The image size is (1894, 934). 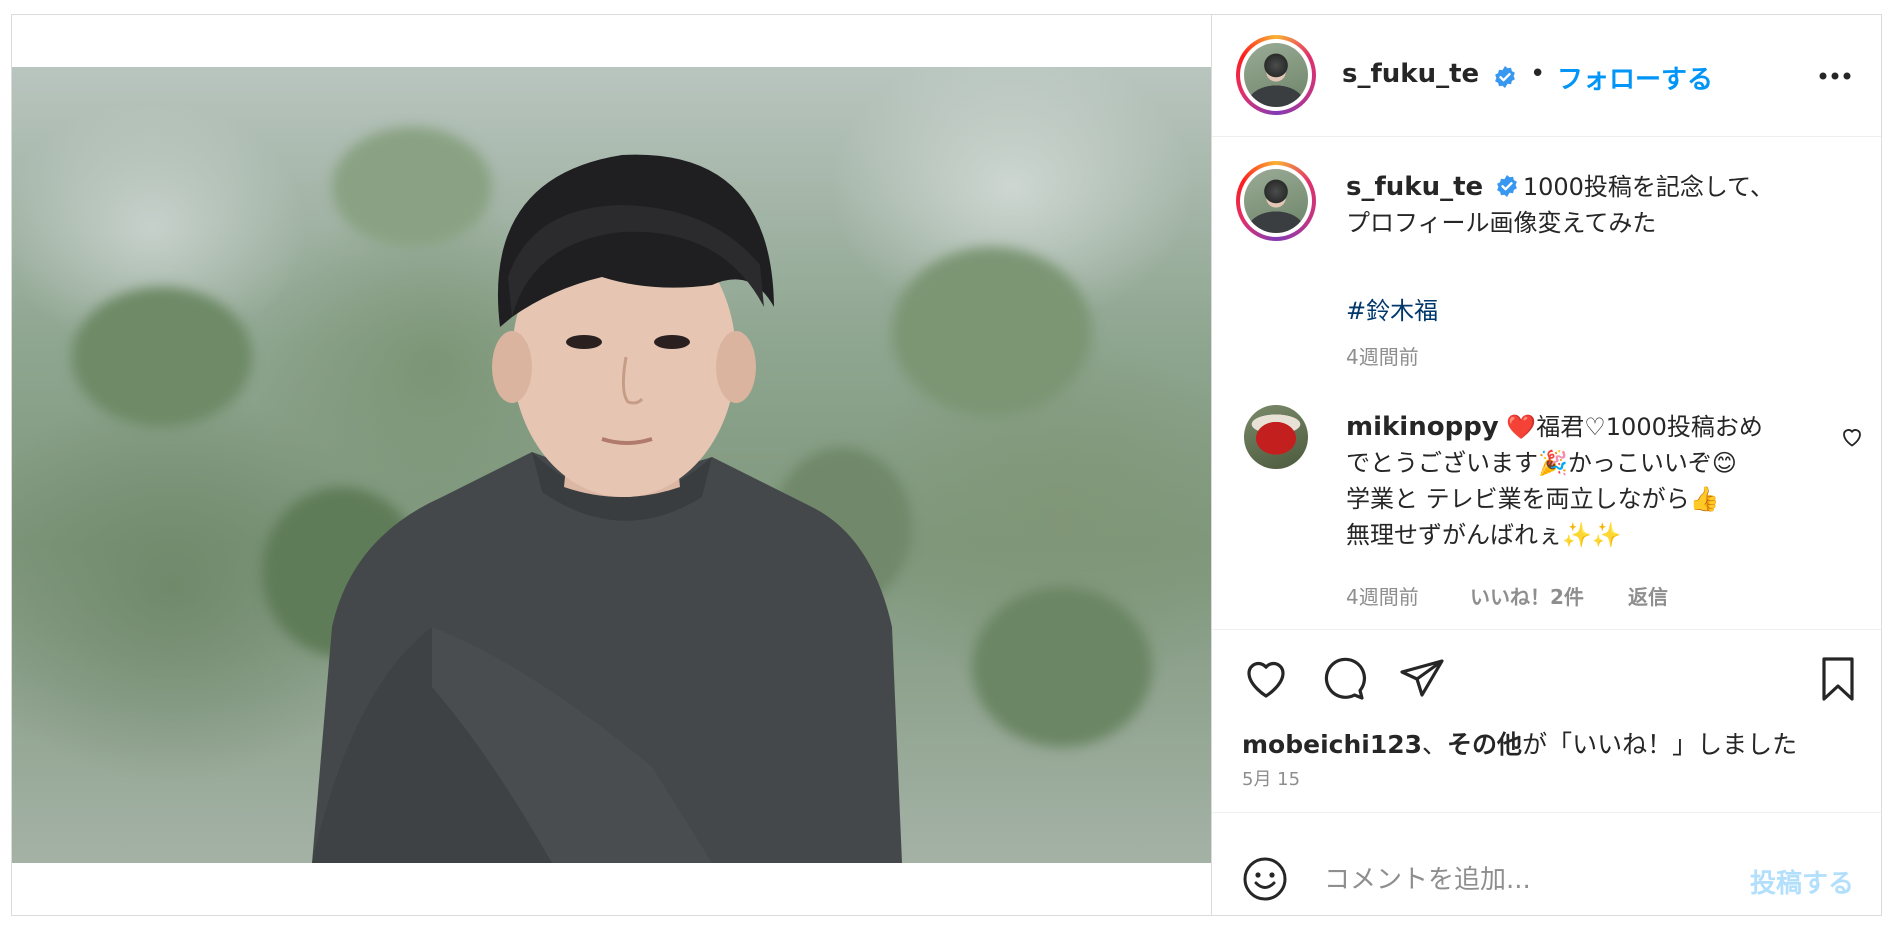 I want to click on comment-text-line1: ❤️福君♡1000投稿おめ, so click(x=1634, y=427).